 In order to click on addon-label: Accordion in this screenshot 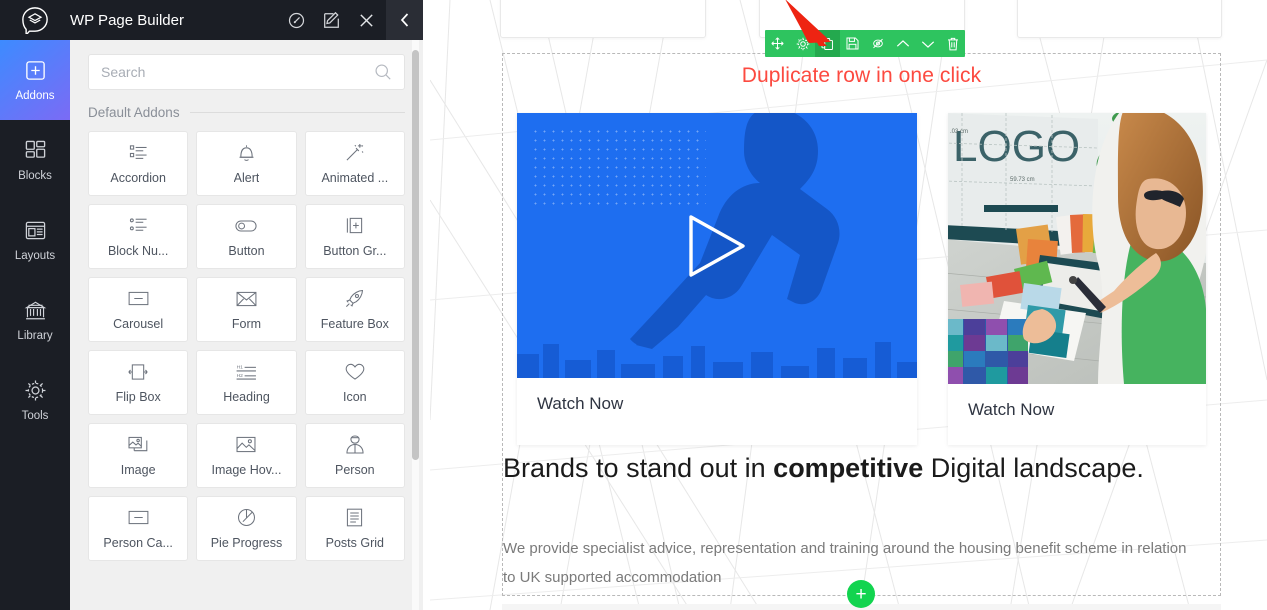, I will do `click(138, 177)`.